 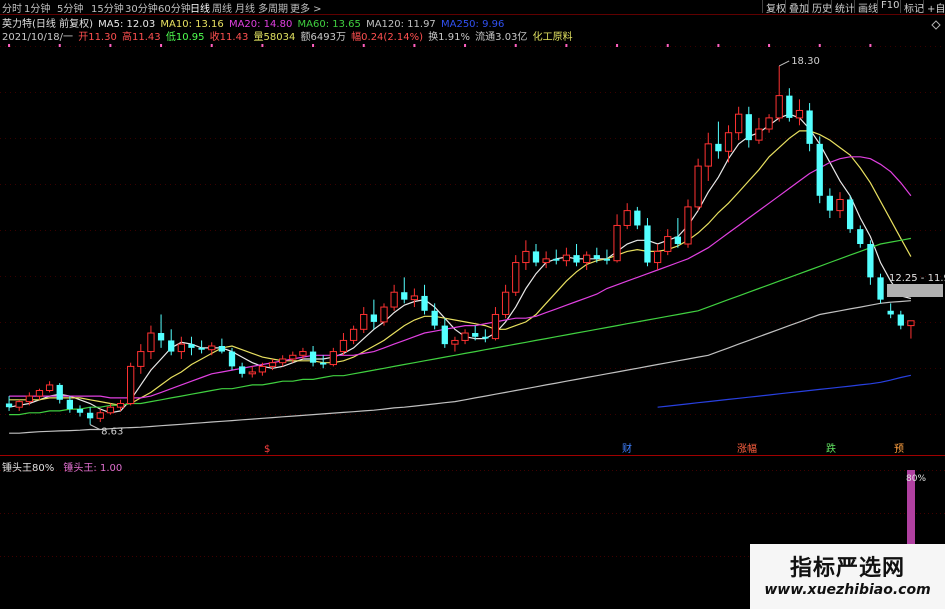 What do you see at coordinates (847, 590) in the screenshot?
I see `watermark-url: www.xuezhibiao.com` at bounding box center [847, 590].